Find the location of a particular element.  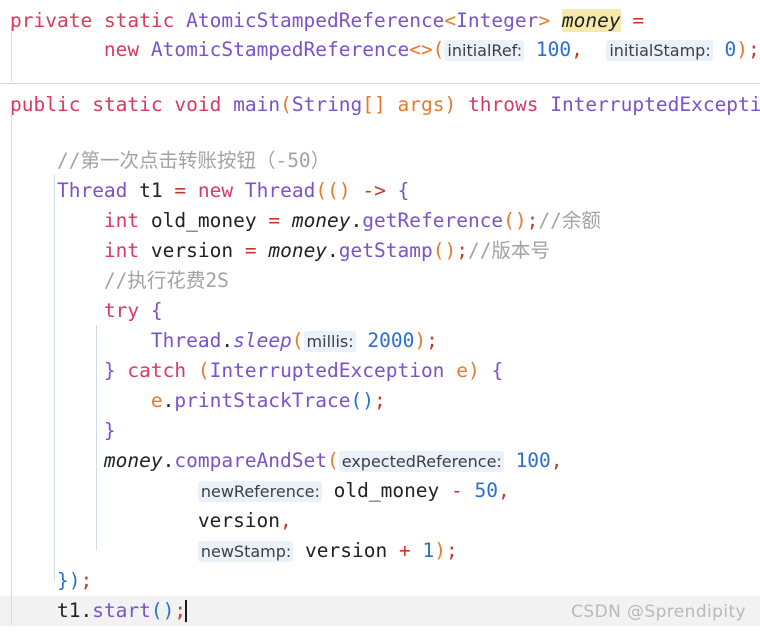

token-paren-open-2: ( is located at coordinates (438, 49).